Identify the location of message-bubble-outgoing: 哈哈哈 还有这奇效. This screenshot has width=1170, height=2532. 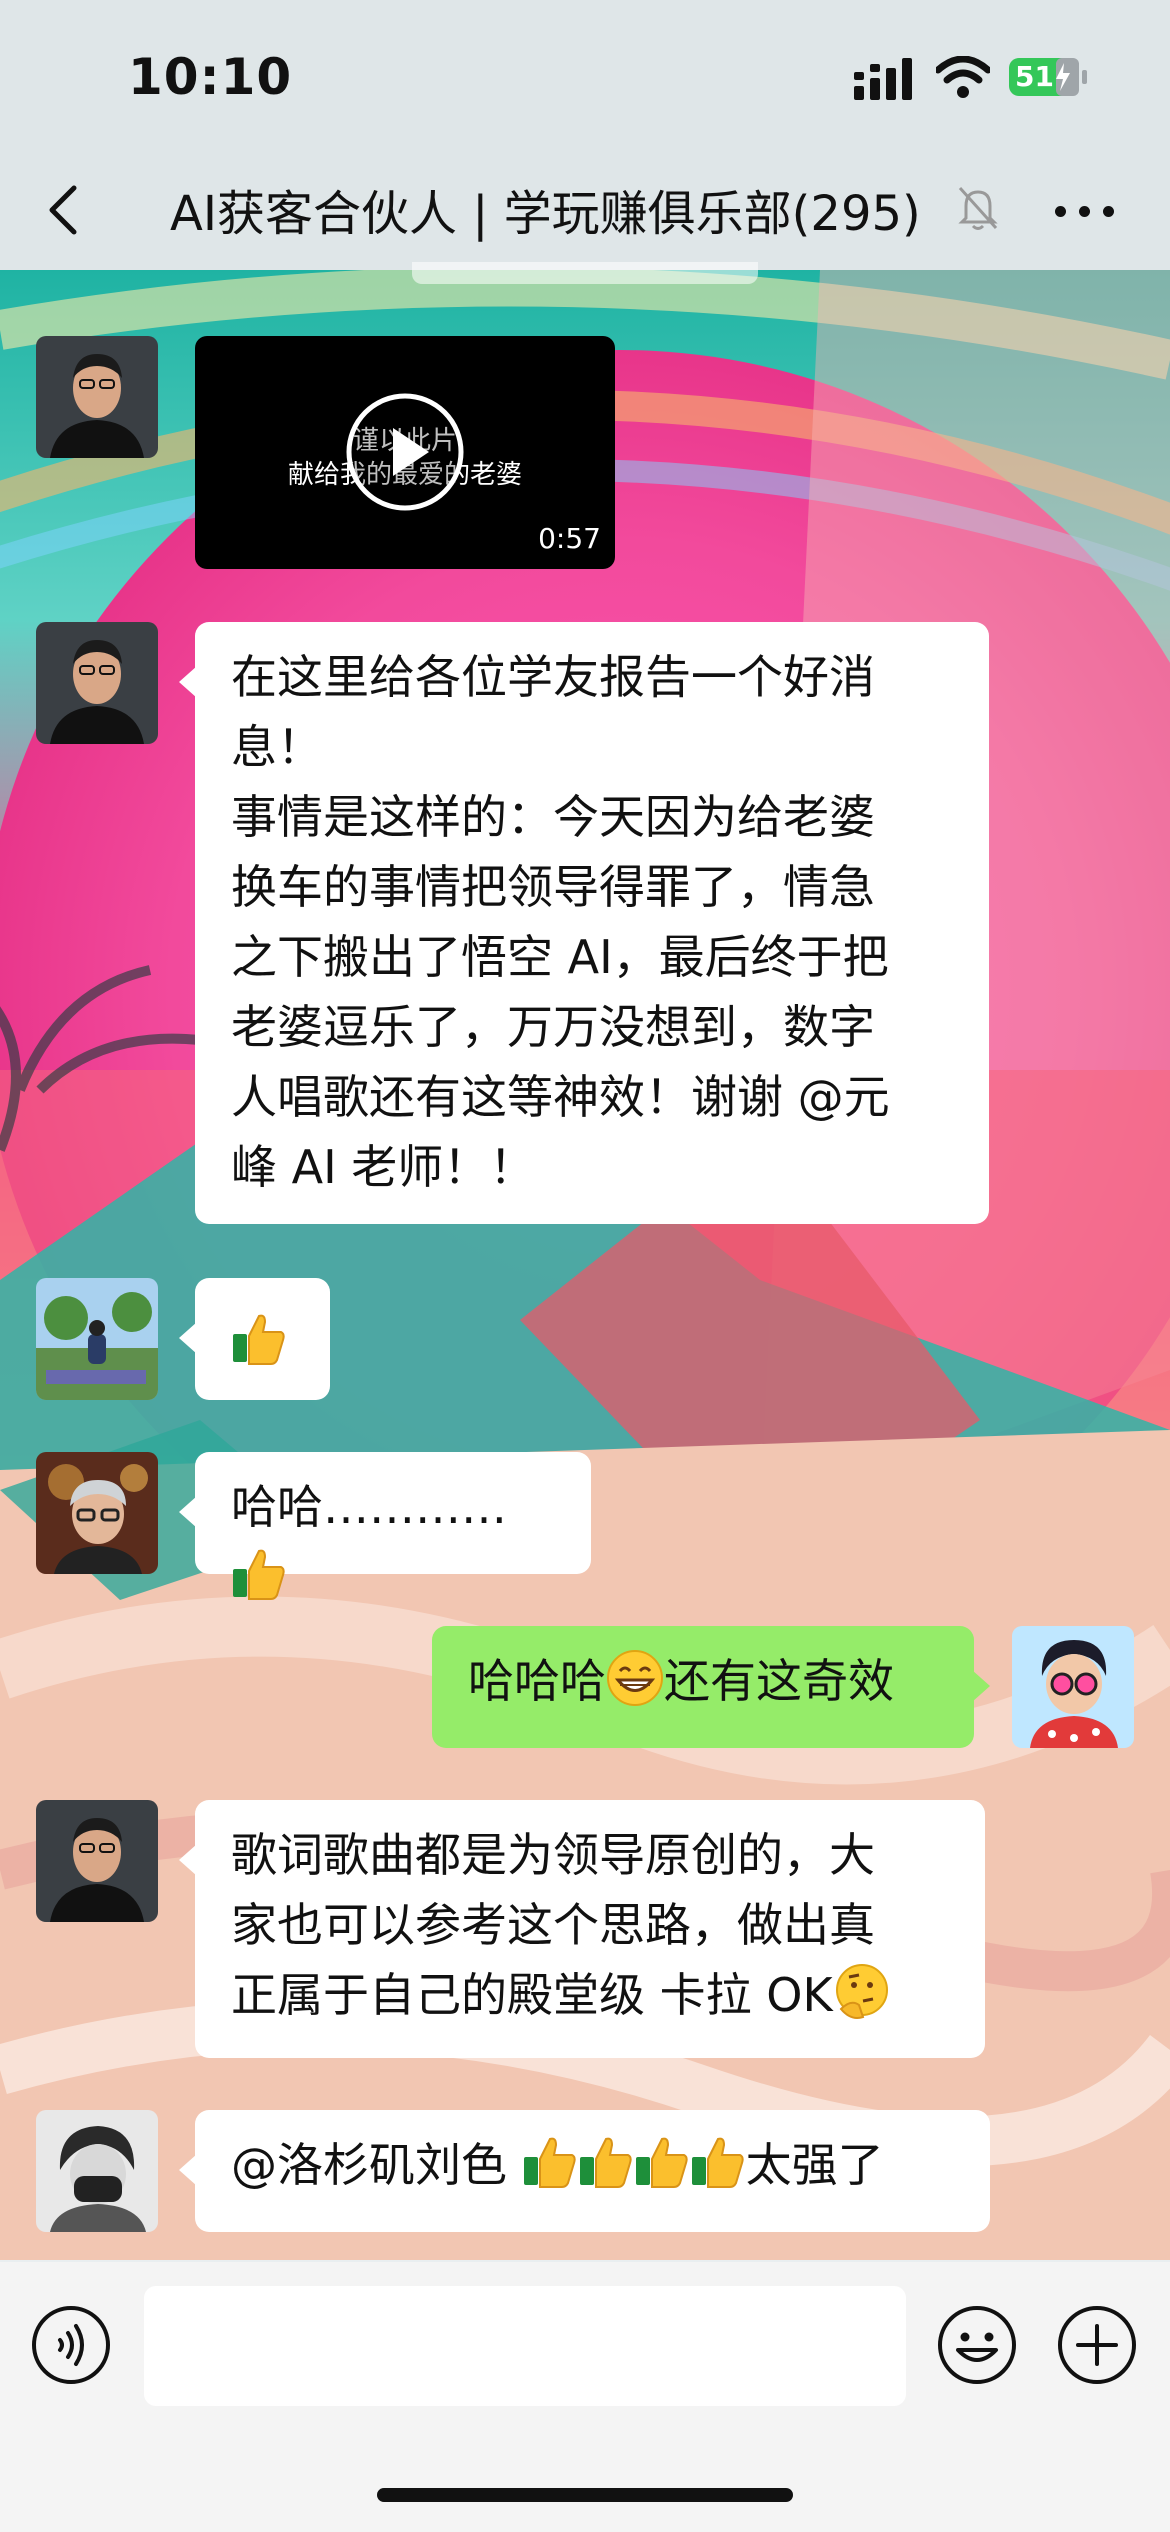
(711, 1687).